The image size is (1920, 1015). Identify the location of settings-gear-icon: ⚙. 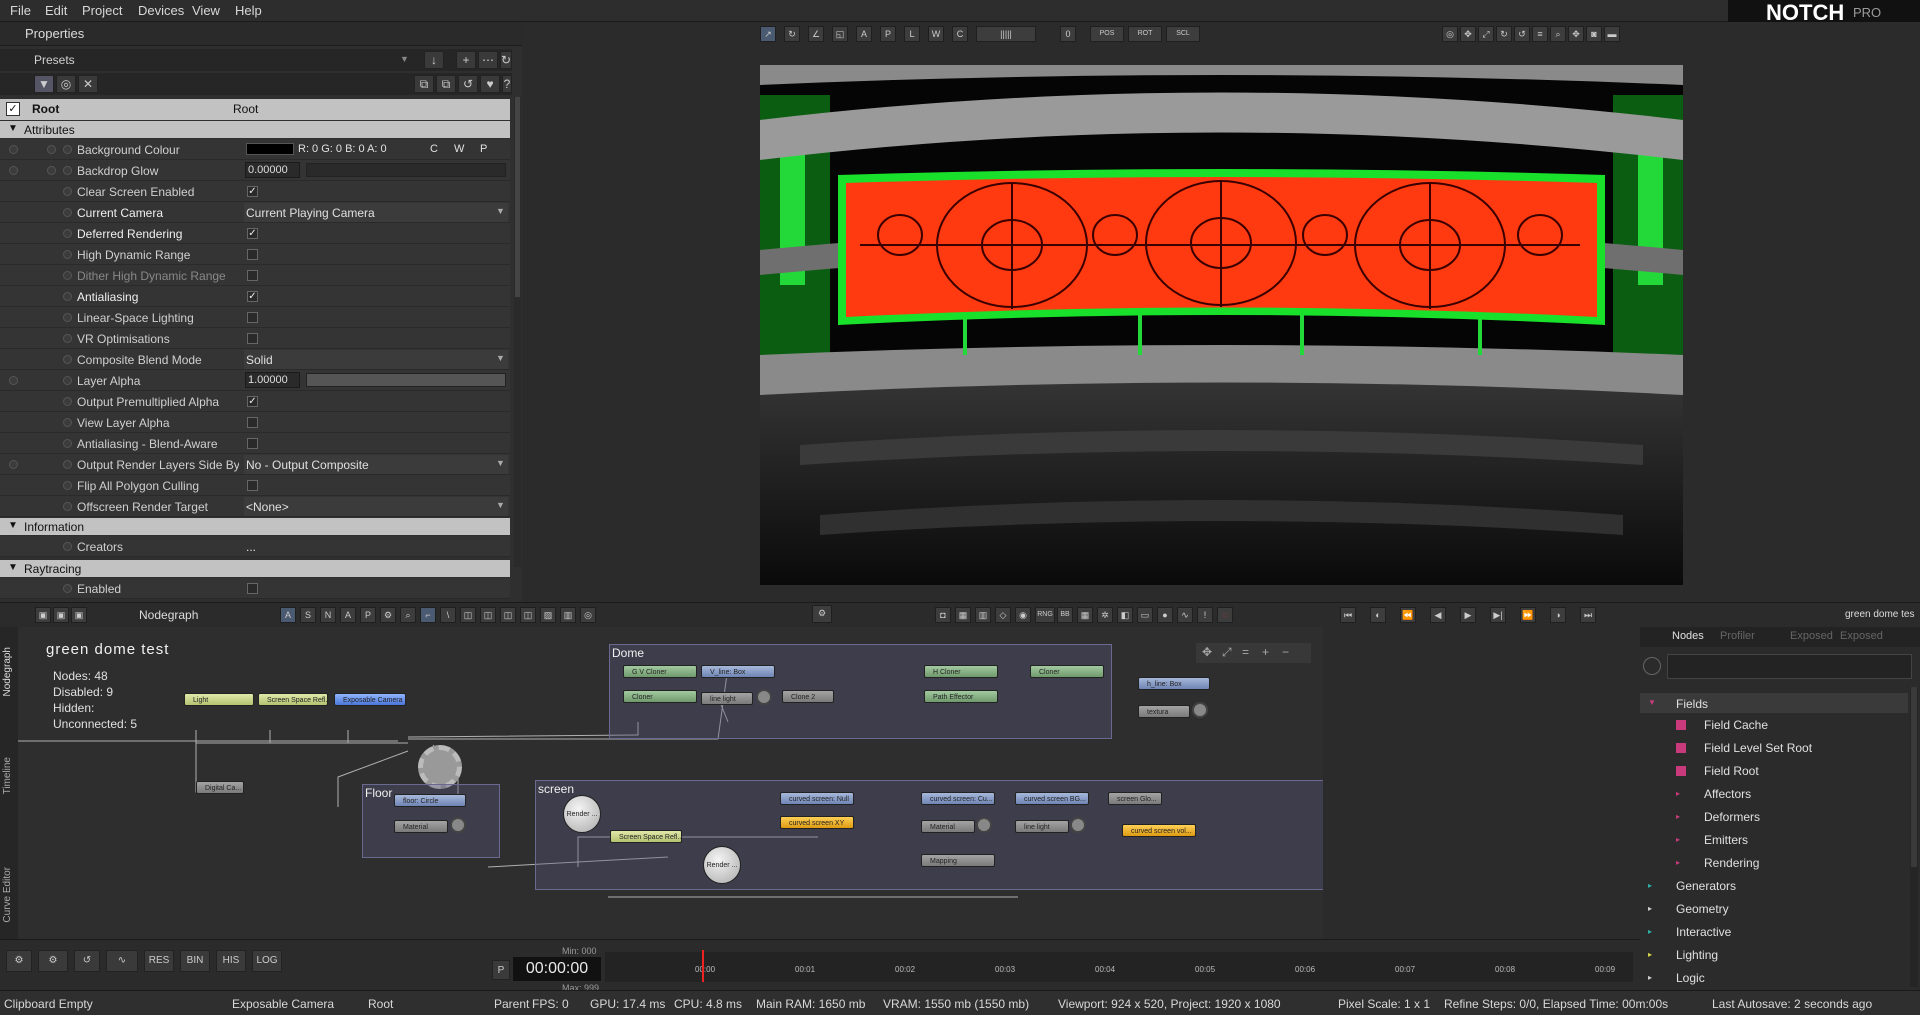
(53, 961).